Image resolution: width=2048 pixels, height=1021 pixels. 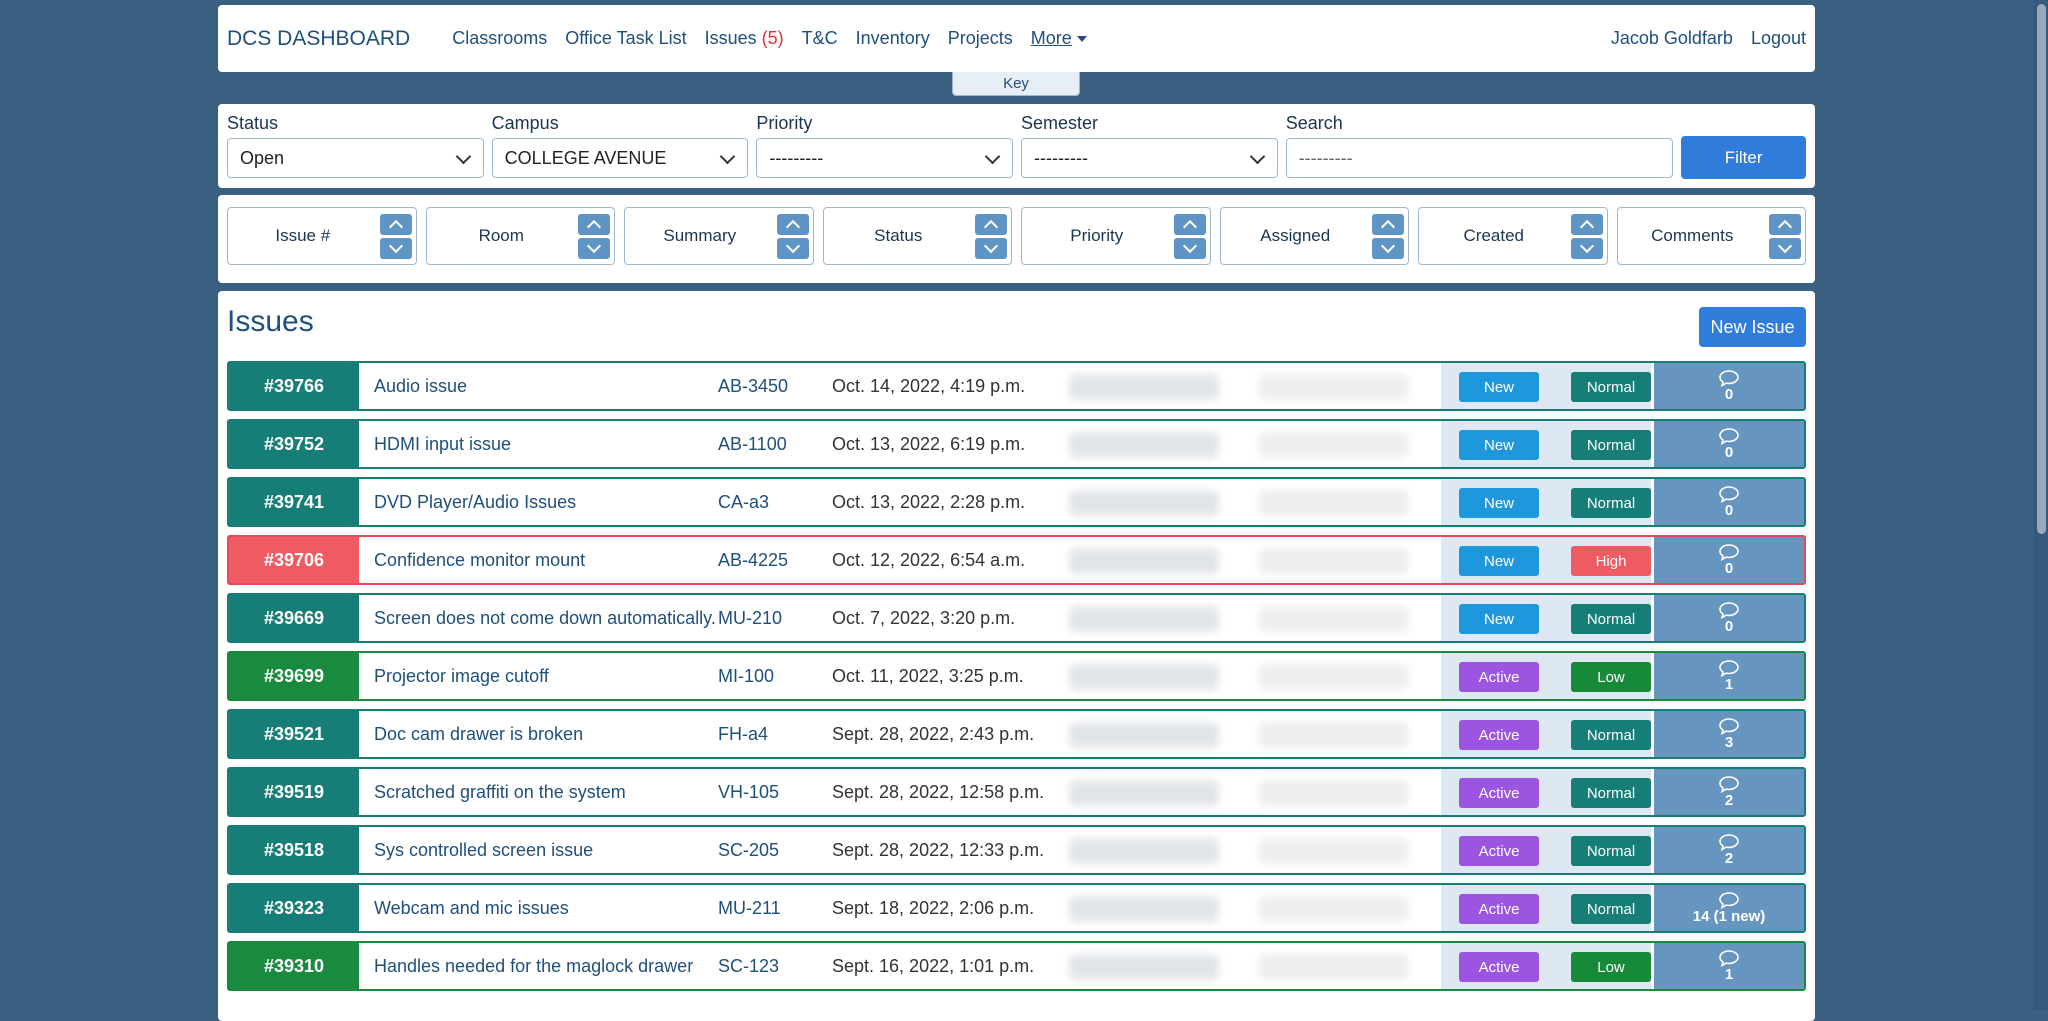 What do you see at coordinates (625, 38) in the screenshot?
I see `nav-office-task-list: Office Task List` at bounding box center [625, 38].